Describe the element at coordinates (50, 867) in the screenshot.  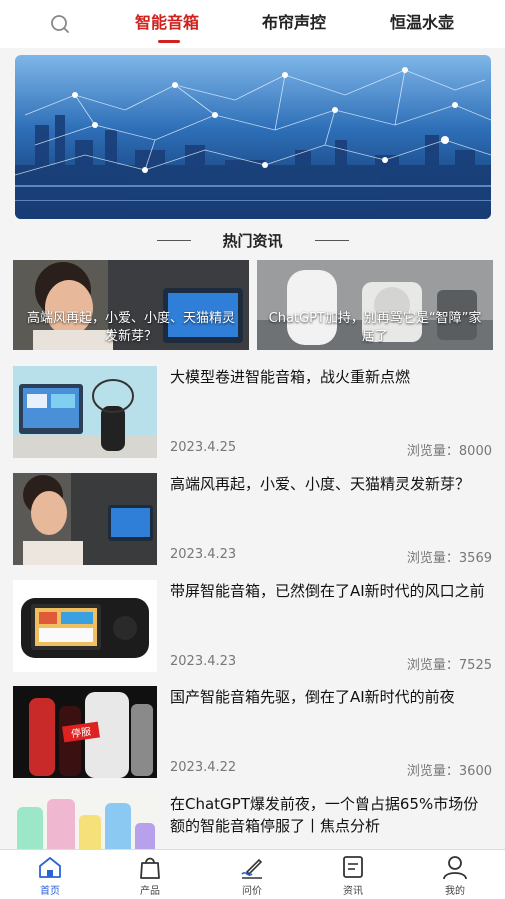
I see `home-icon` at that location.